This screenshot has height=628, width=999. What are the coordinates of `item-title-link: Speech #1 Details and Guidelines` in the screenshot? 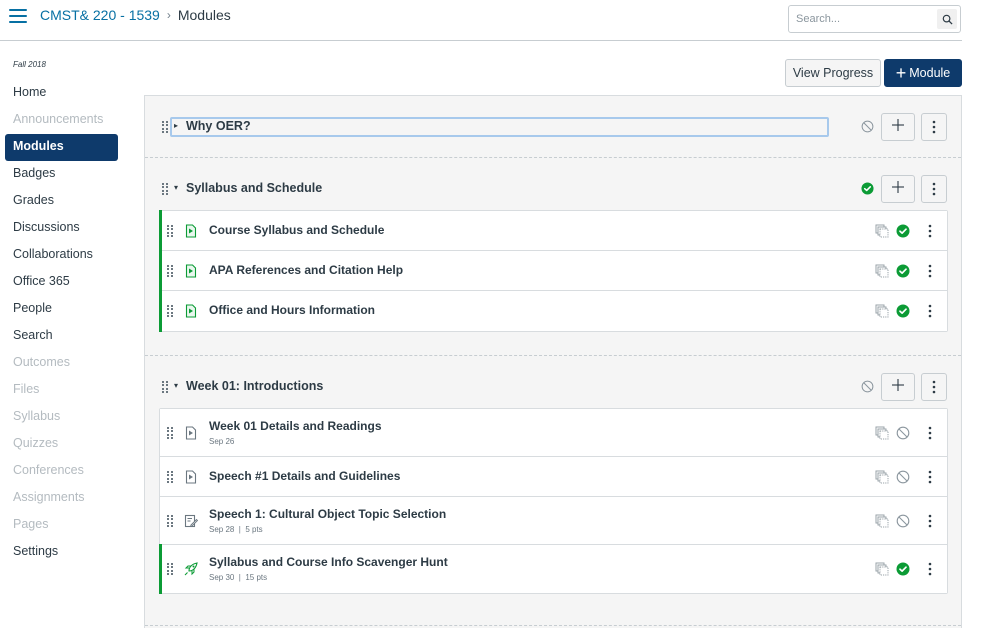 It's located at (304, 476).